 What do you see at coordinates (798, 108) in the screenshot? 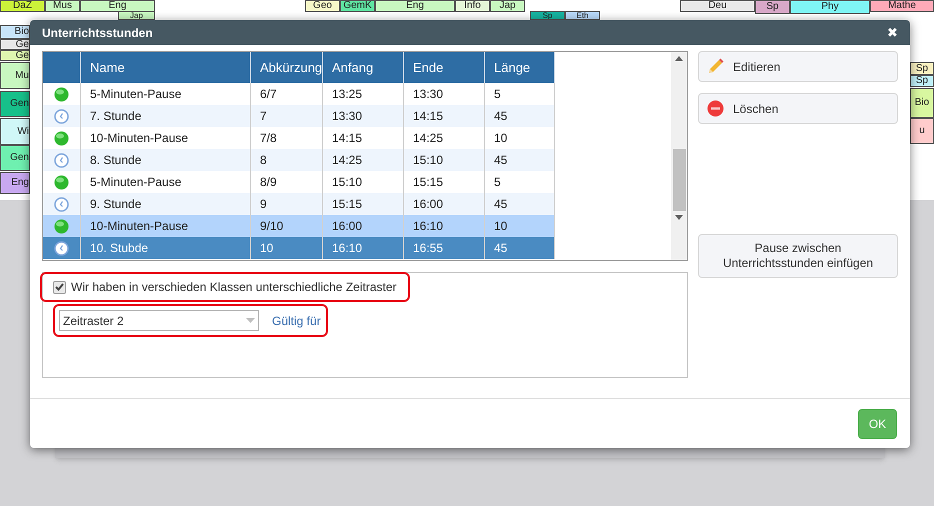
I see `delete-button: Löschen` at bounding box center [798, 108].